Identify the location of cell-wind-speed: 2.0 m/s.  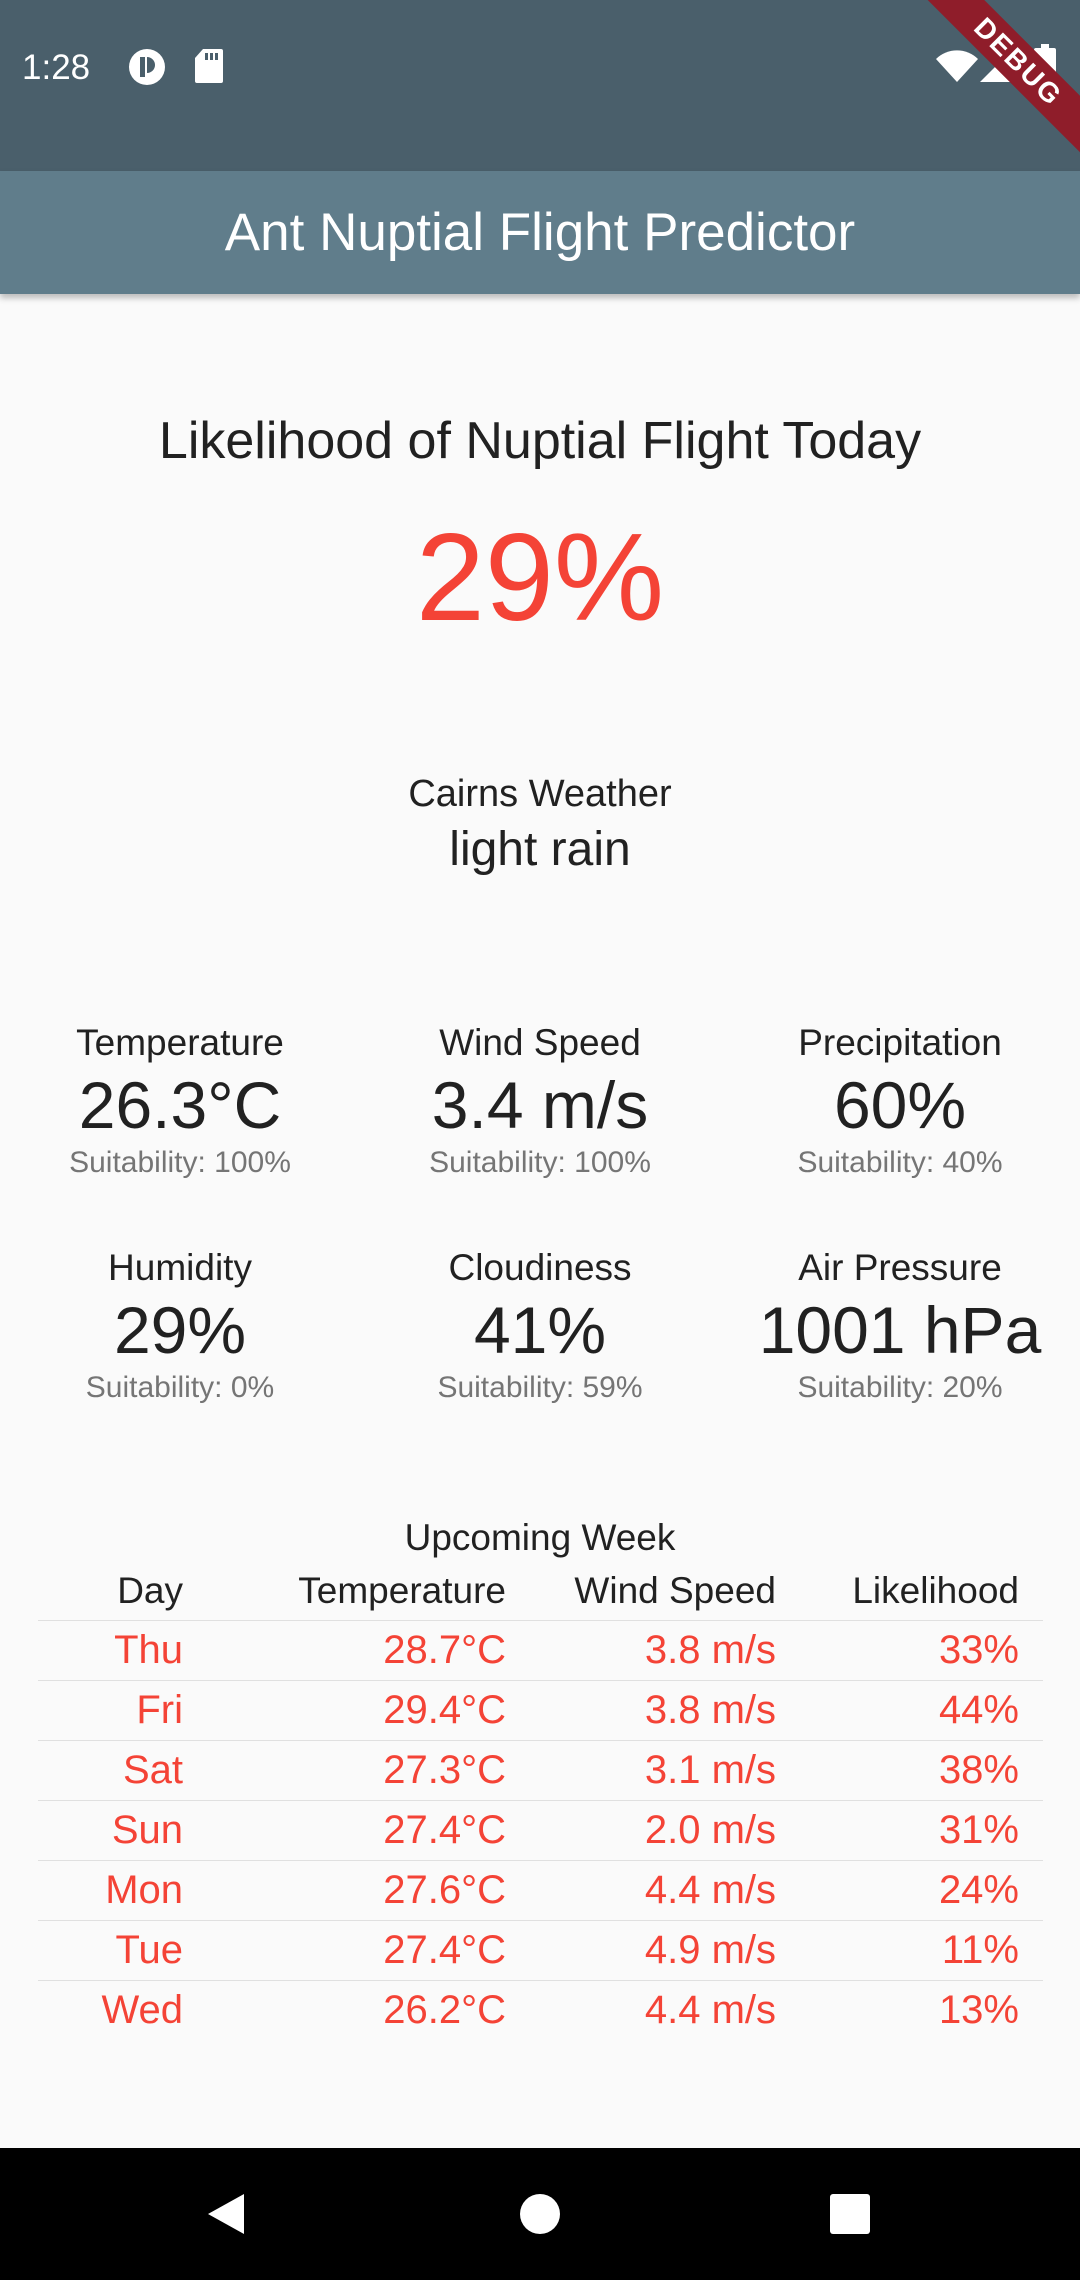
(641, 1830).